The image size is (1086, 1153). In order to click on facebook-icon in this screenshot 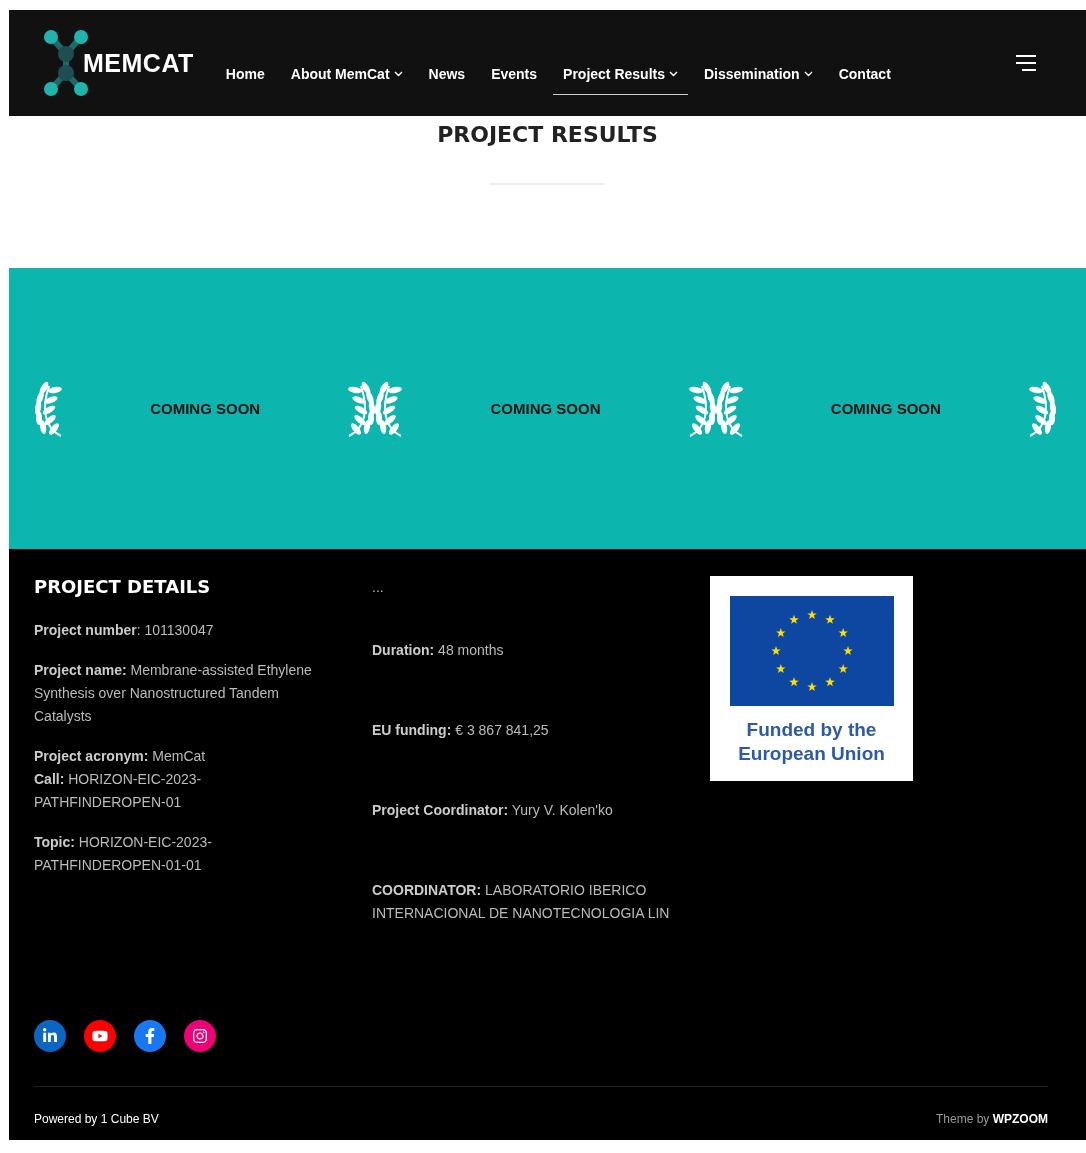, I will do `click(150, 1036)`.